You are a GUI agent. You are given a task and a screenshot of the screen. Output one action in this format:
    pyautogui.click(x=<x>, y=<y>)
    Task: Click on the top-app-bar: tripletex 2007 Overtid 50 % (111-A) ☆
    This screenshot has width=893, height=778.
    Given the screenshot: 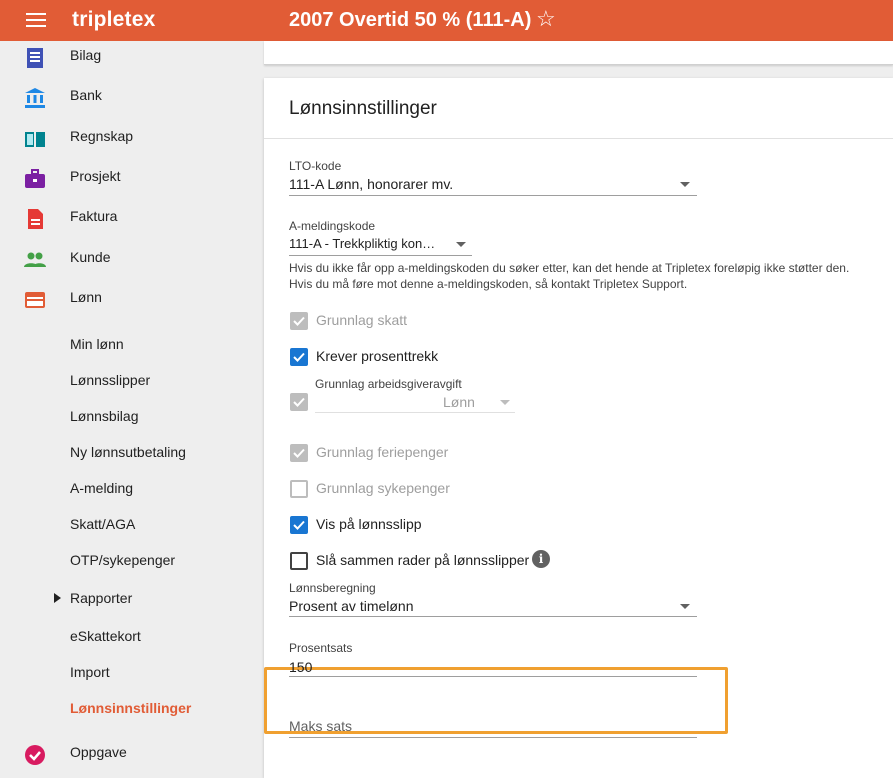 What is the action you would take?
    pyautogui.click(x=446, y=20)
    